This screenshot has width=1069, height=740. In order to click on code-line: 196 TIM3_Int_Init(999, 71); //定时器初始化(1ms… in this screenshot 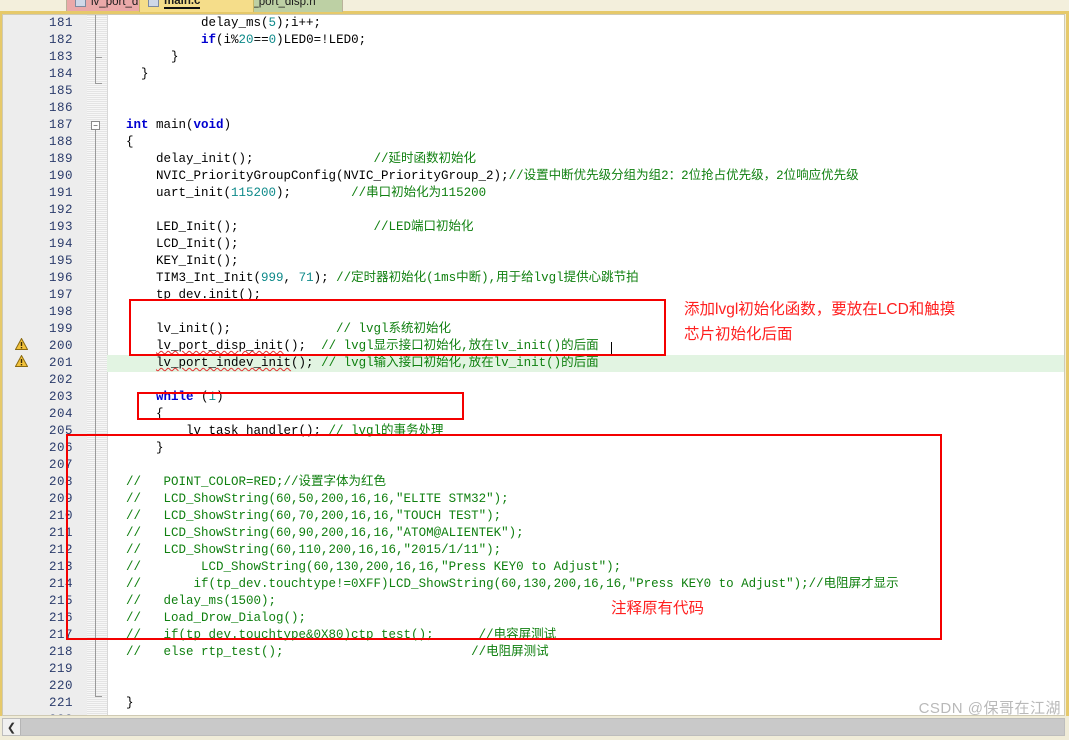, I will do `click(533, 278)`.